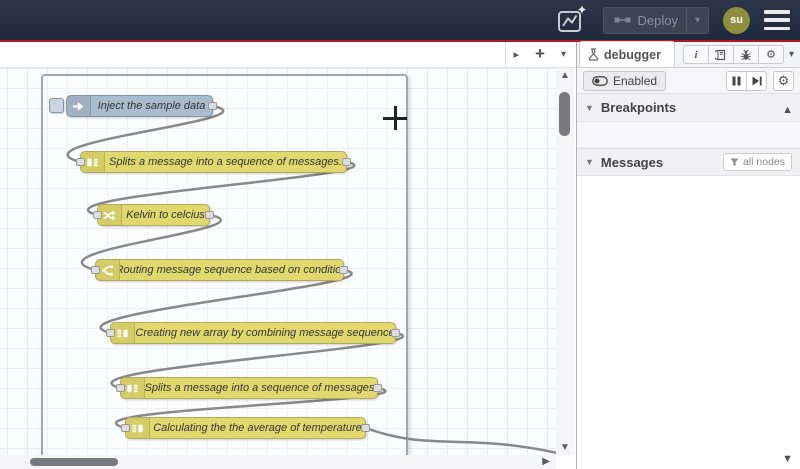  What do you see at coordinates (460, 440) in the screenshot?
I see `wire` at bounding box center [460, 440].